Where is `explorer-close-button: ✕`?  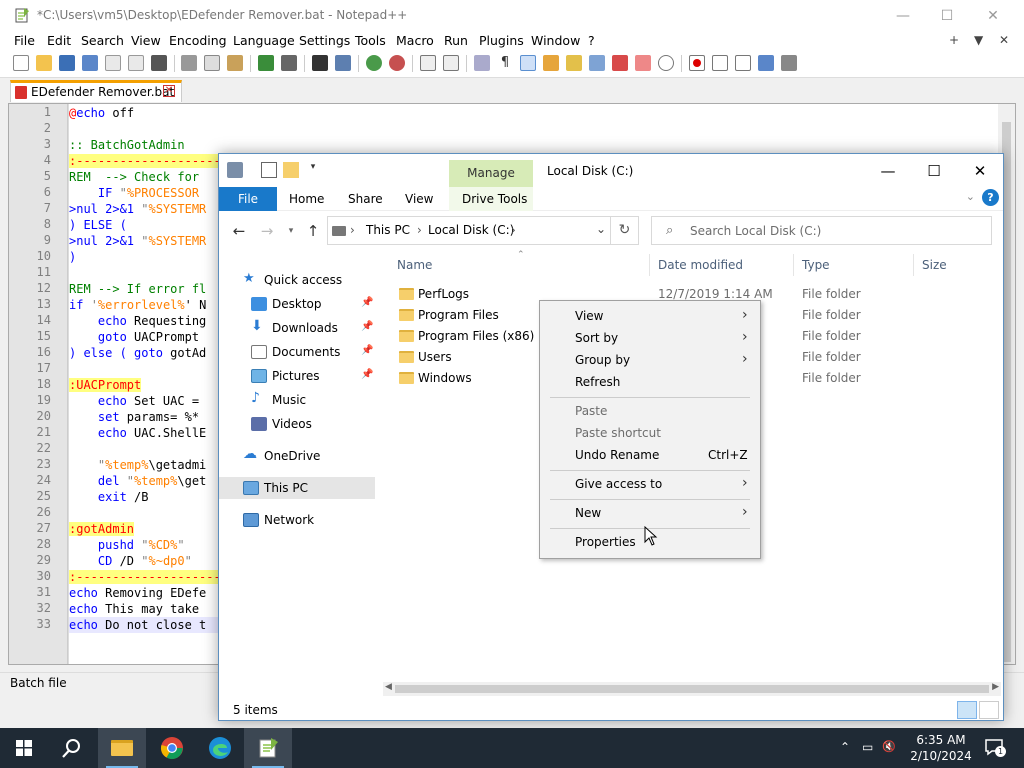 explorer-close-button: ✕ is located at coordinates (980, 170).